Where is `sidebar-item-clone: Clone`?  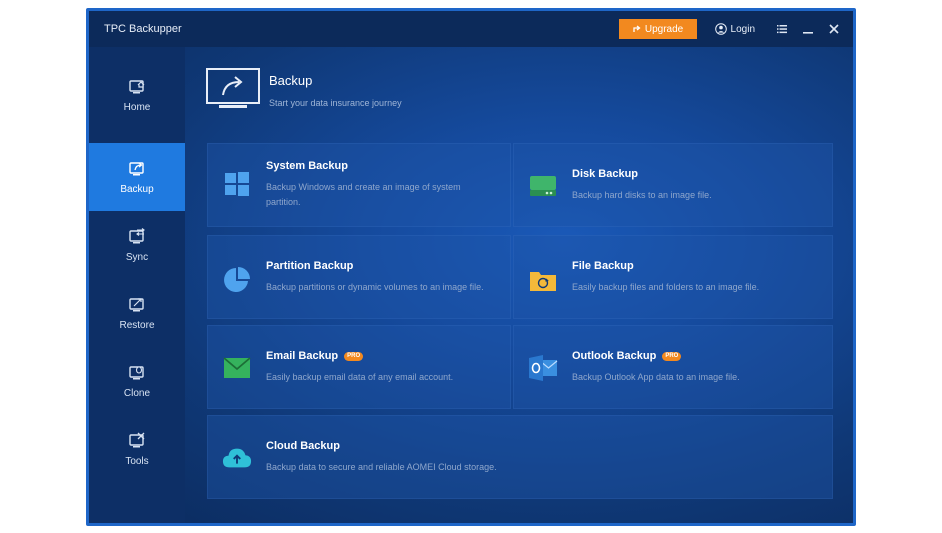 sidebar-item-clone: Clone is located at coordinates (137, 381).